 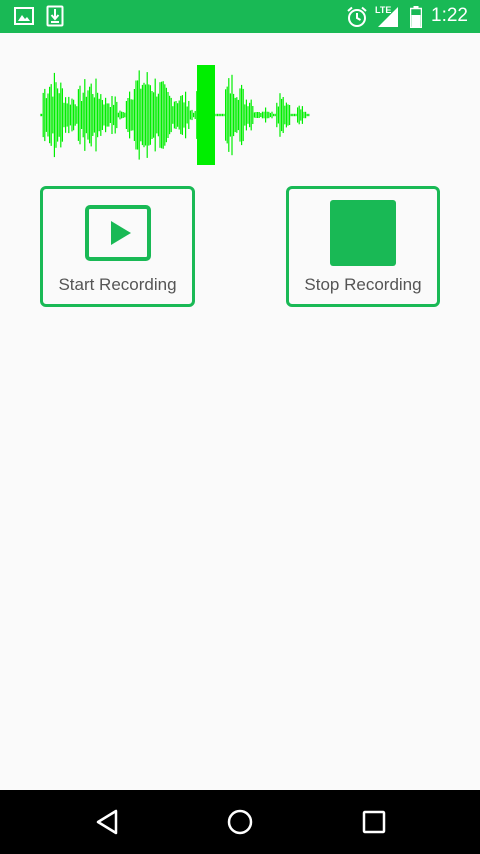 I want to click on home-icon, so click(x=240, y=822).